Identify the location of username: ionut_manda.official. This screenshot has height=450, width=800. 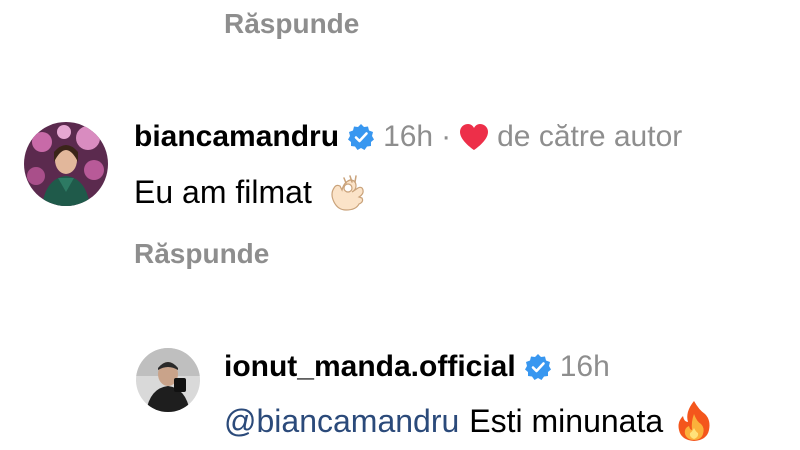
(370, 367).